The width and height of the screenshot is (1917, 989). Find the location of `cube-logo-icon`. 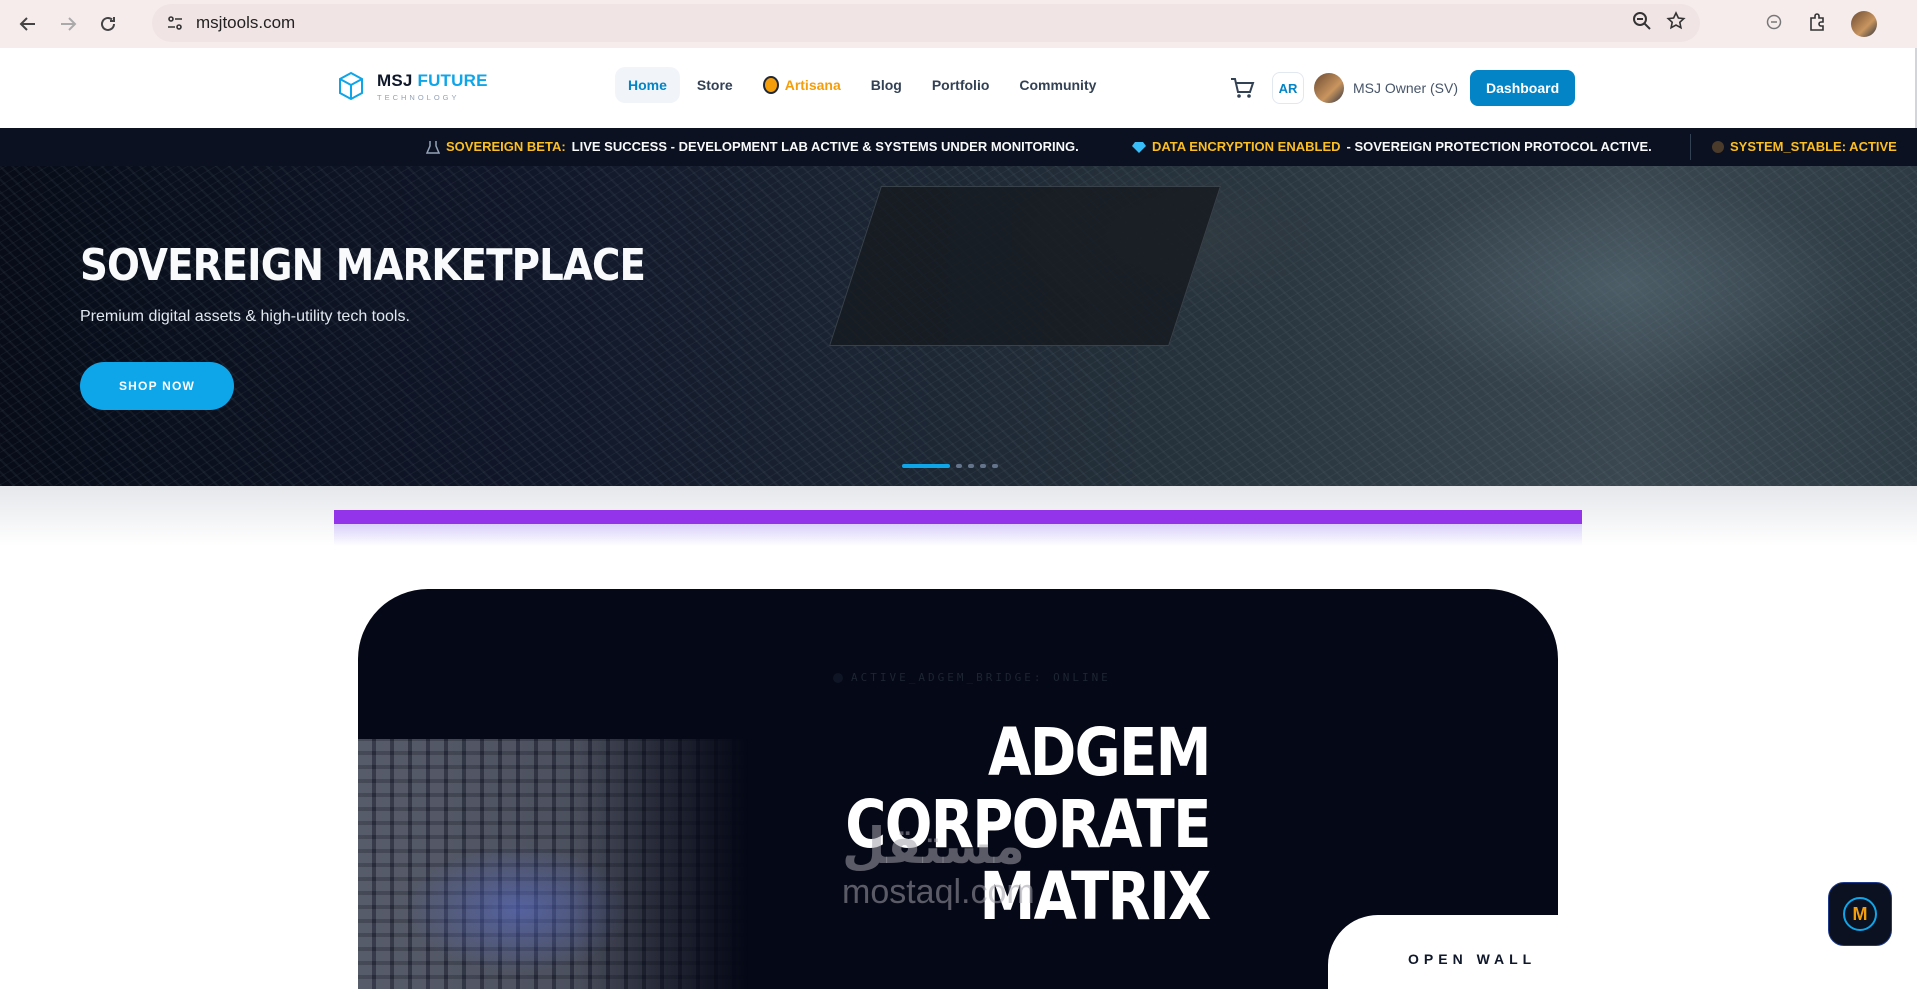

cube-logo-icon is located at coordinates (351, 86).